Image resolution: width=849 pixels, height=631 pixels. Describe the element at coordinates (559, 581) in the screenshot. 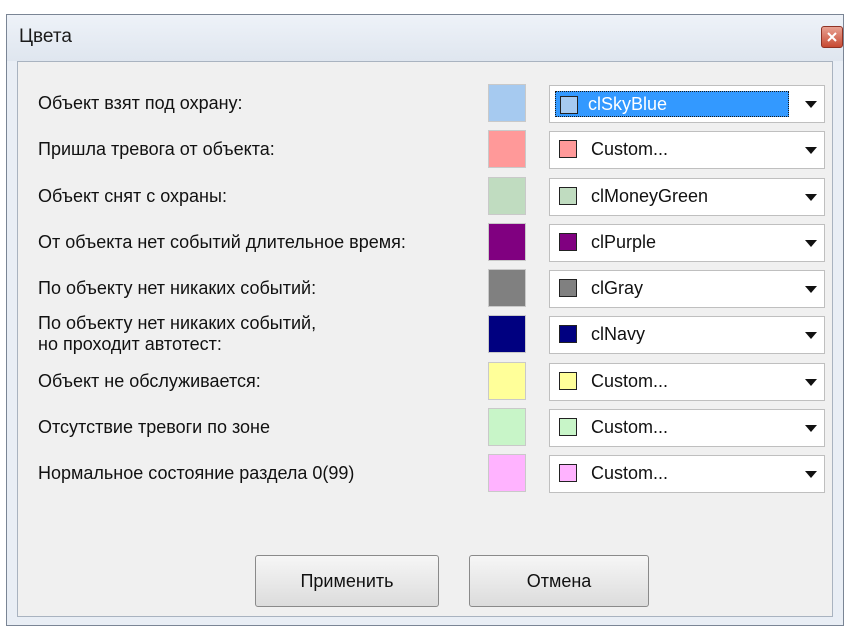

I see `cancel-button: Отмена` at that location.